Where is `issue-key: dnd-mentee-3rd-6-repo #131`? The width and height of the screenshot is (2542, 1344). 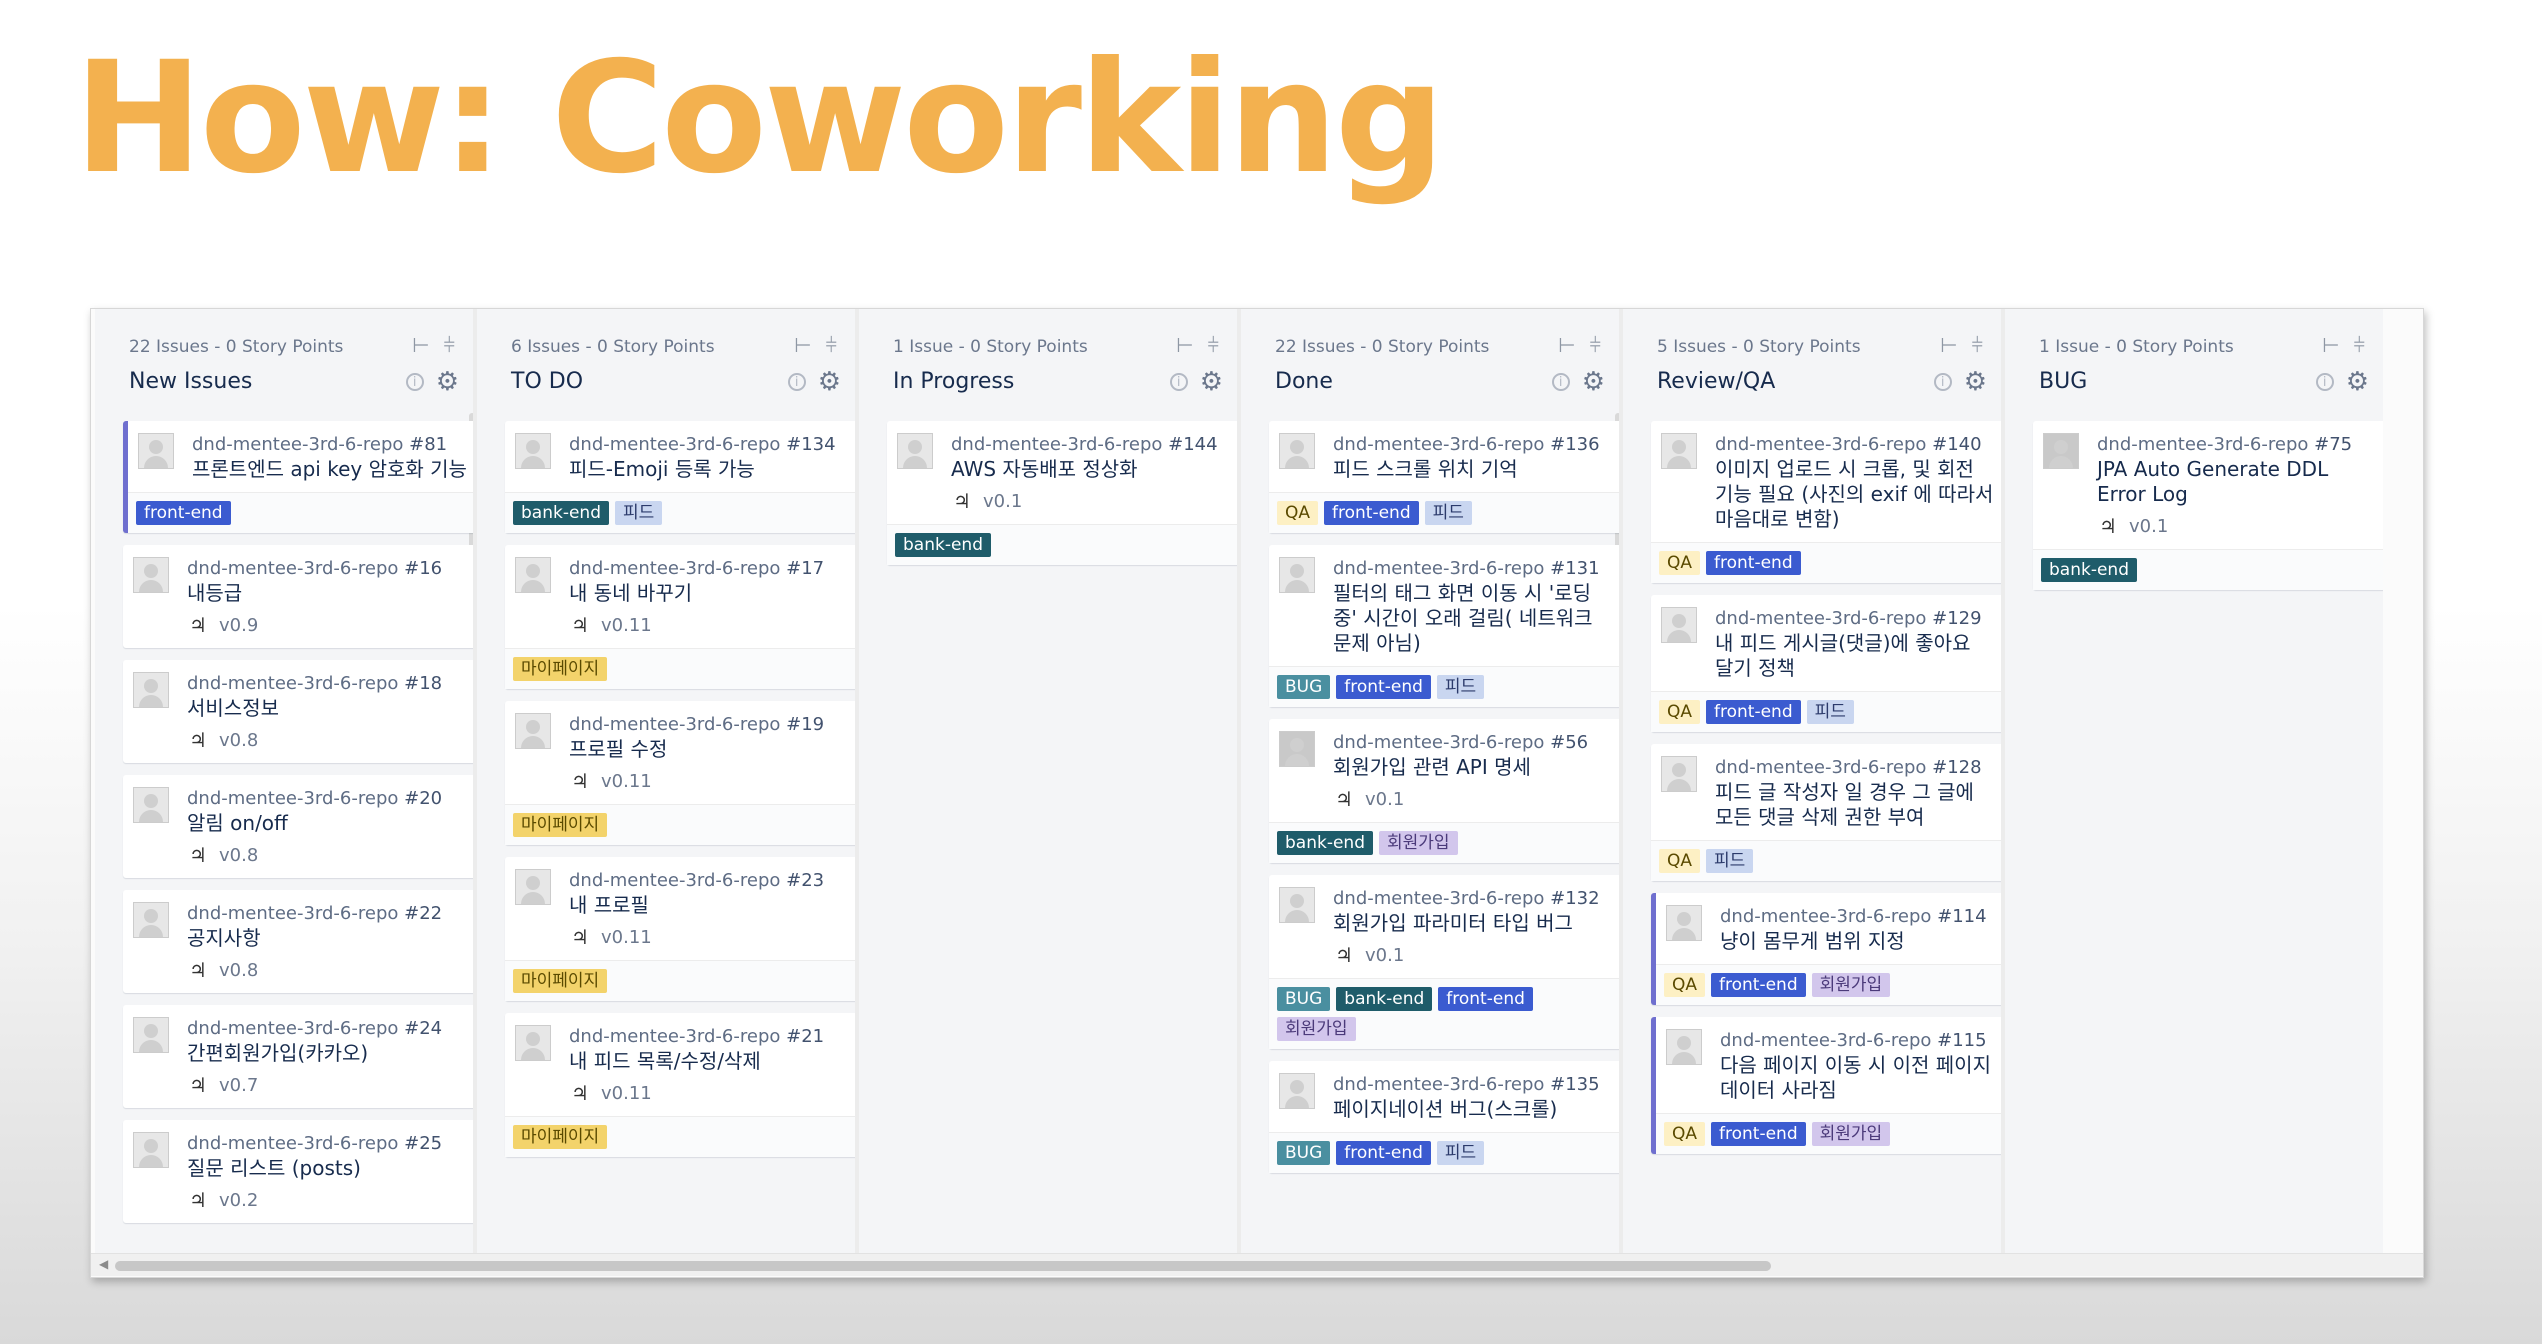
issue-key: dnd-mentee-3rd-6-repo #131 is located at coordinates (1473, 569).